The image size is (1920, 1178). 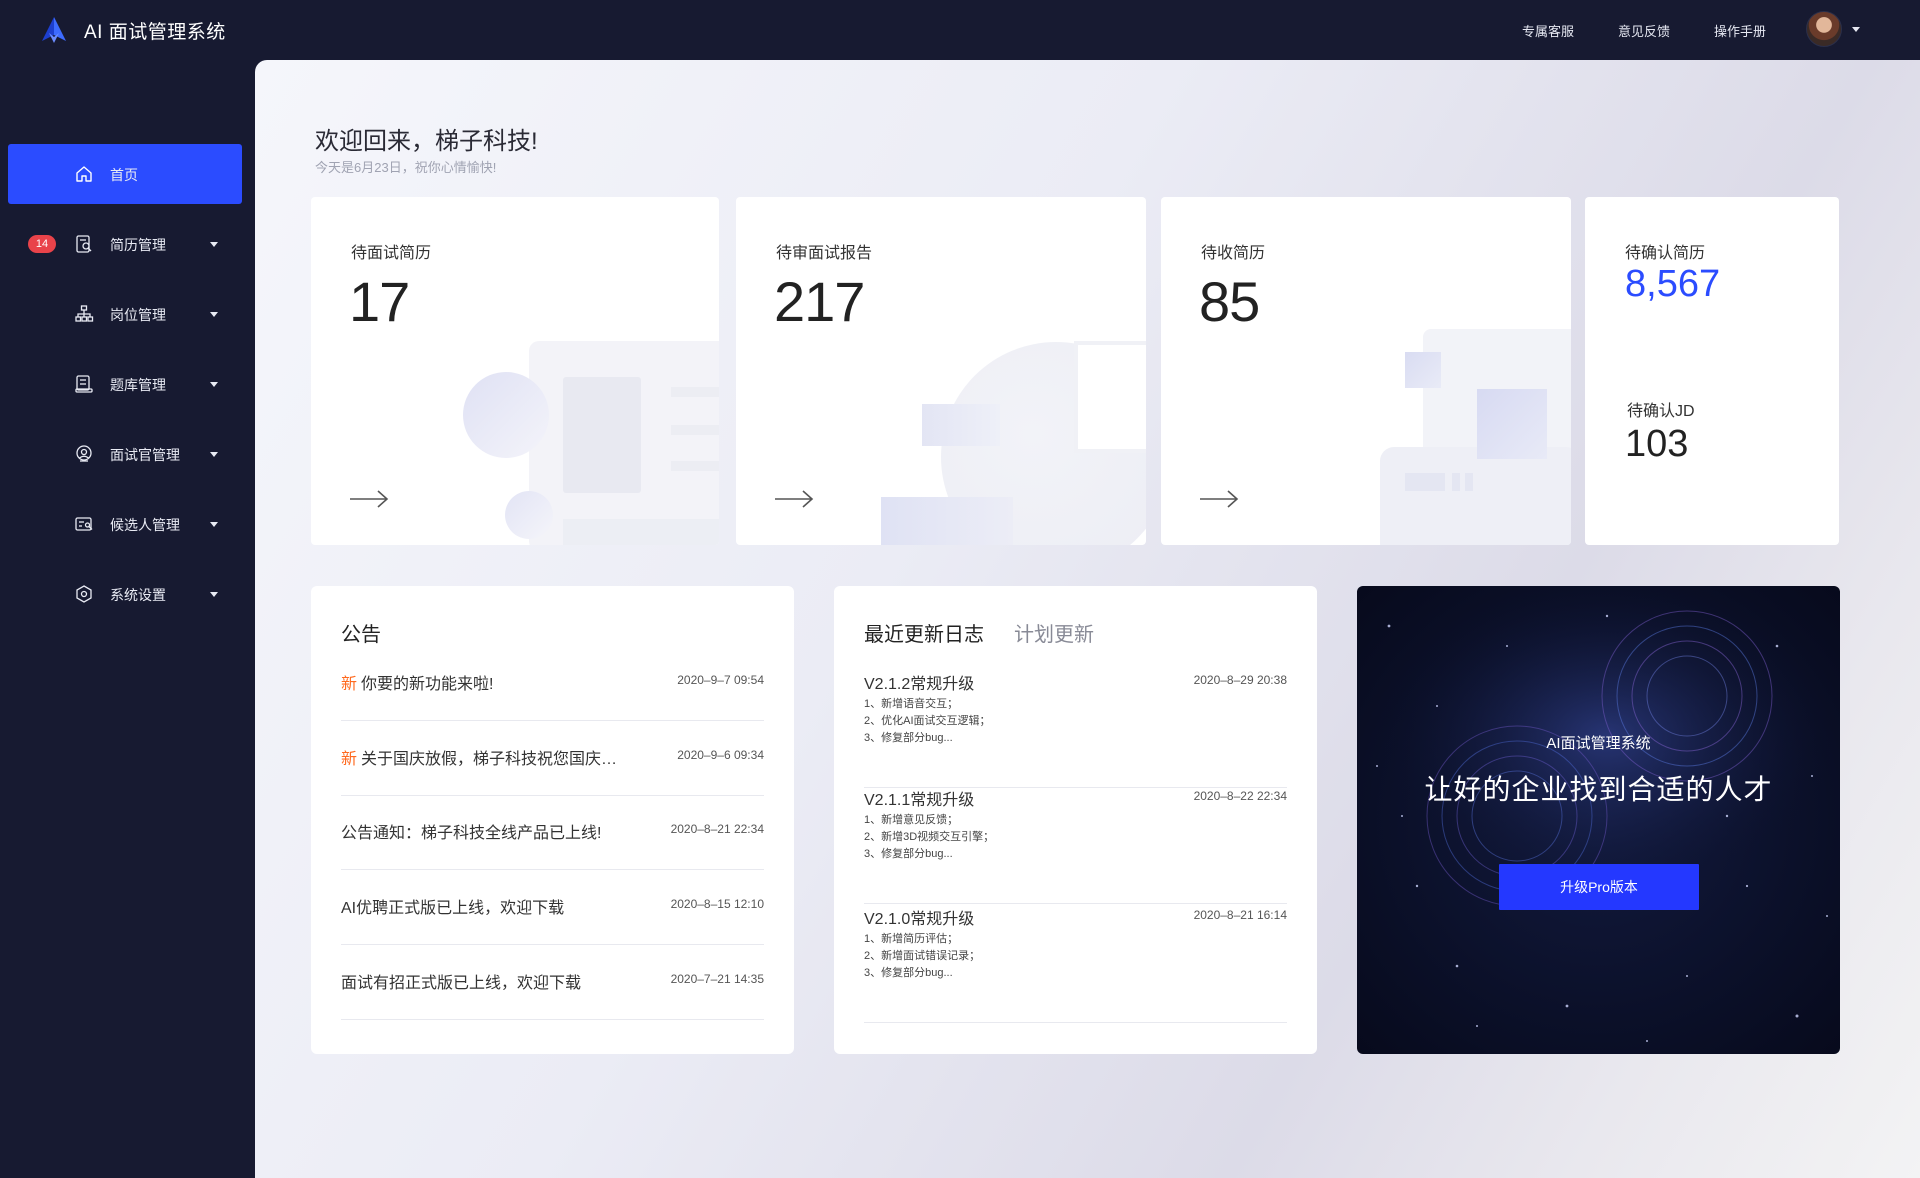 I want to click on sidebar-item-candidates: 候选人管理, so click(x=125, y=524).